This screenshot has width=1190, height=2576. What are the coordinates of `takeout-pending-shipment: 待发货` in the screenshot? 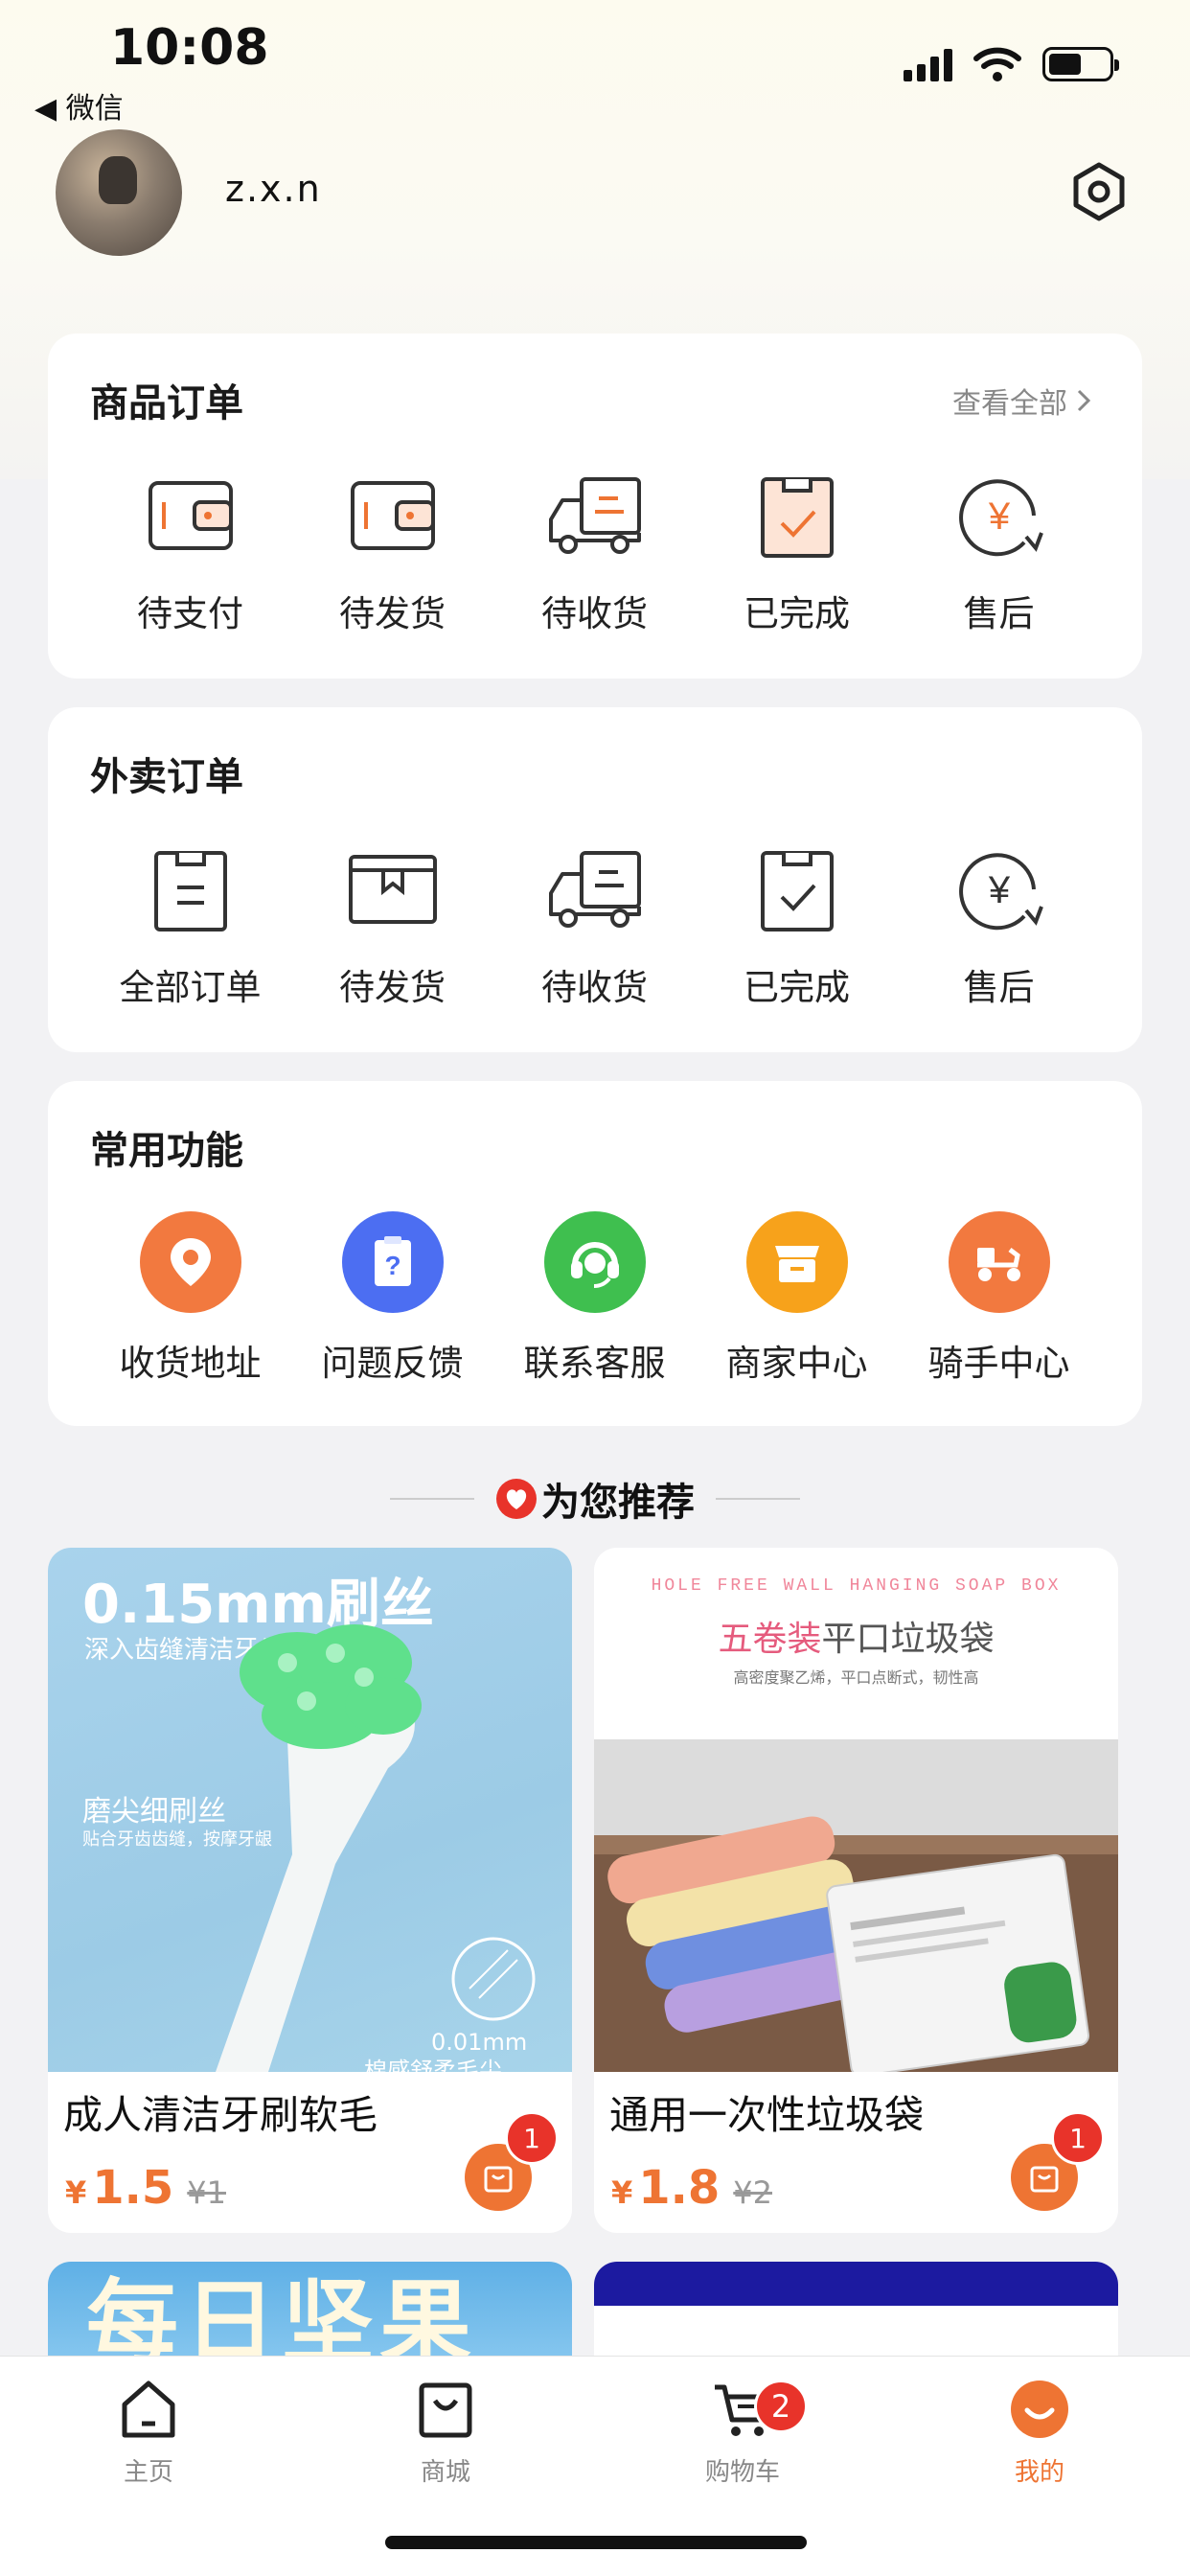 It's located at (392, 925).